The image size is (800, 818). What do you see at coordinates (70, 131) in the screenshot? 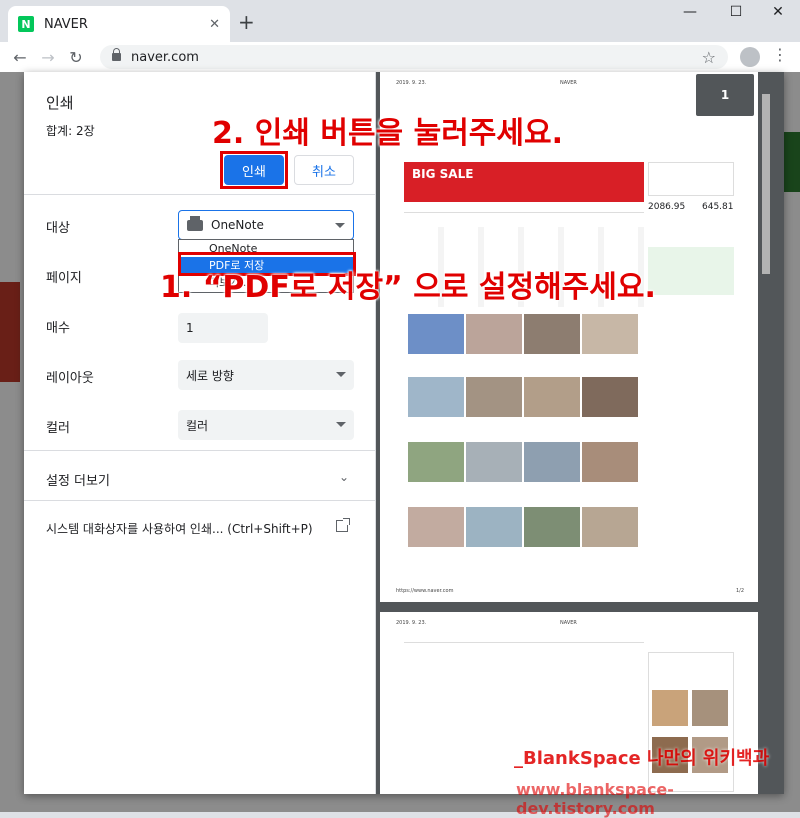
I see `sheet-total: 합계: 2장` at bounding box center [70, 131].